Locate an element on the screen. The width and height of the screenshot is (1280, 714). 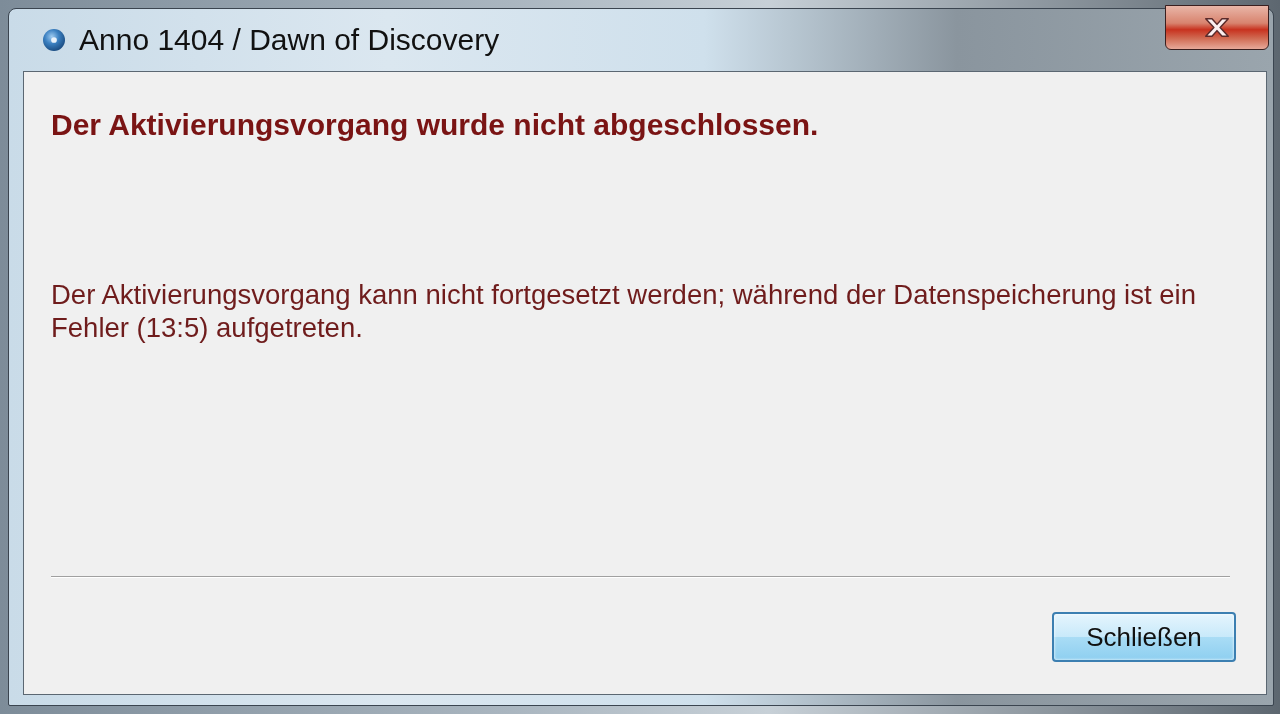
close-dialog-button: Schließen is located at coordinates (1144, 637).